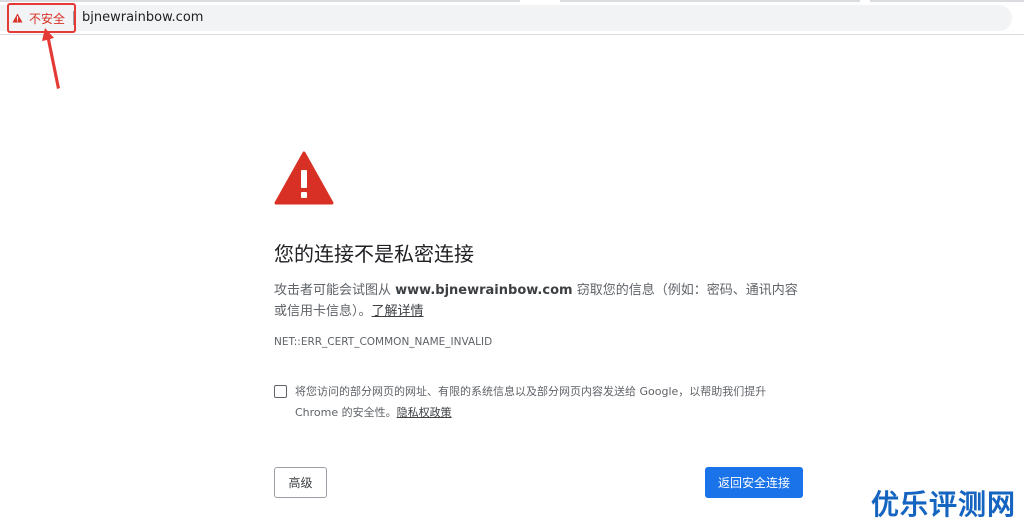  What do you see at coordinates (73, 18) in the screenshot?
I see `omnibox-divider` at bounding box center [73, 18].